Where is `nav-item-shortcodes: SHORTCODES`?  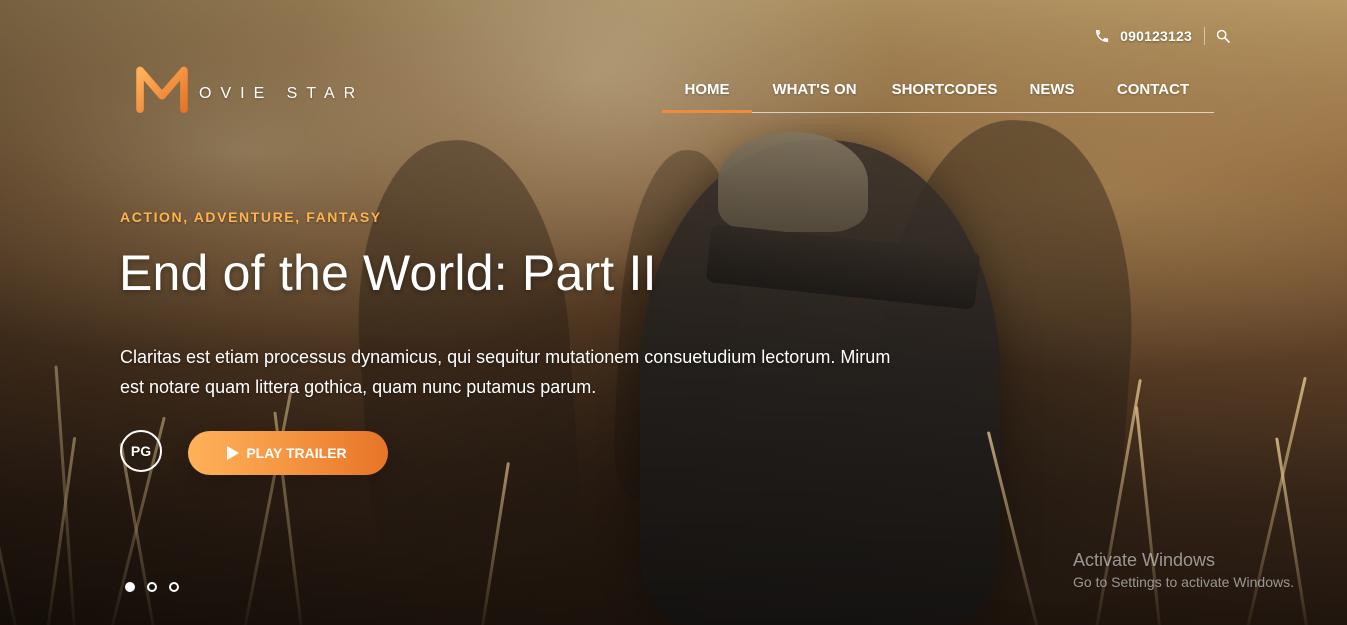 nav-item-shortcodes: SHORTCODES is located at coordinates (944, 89).